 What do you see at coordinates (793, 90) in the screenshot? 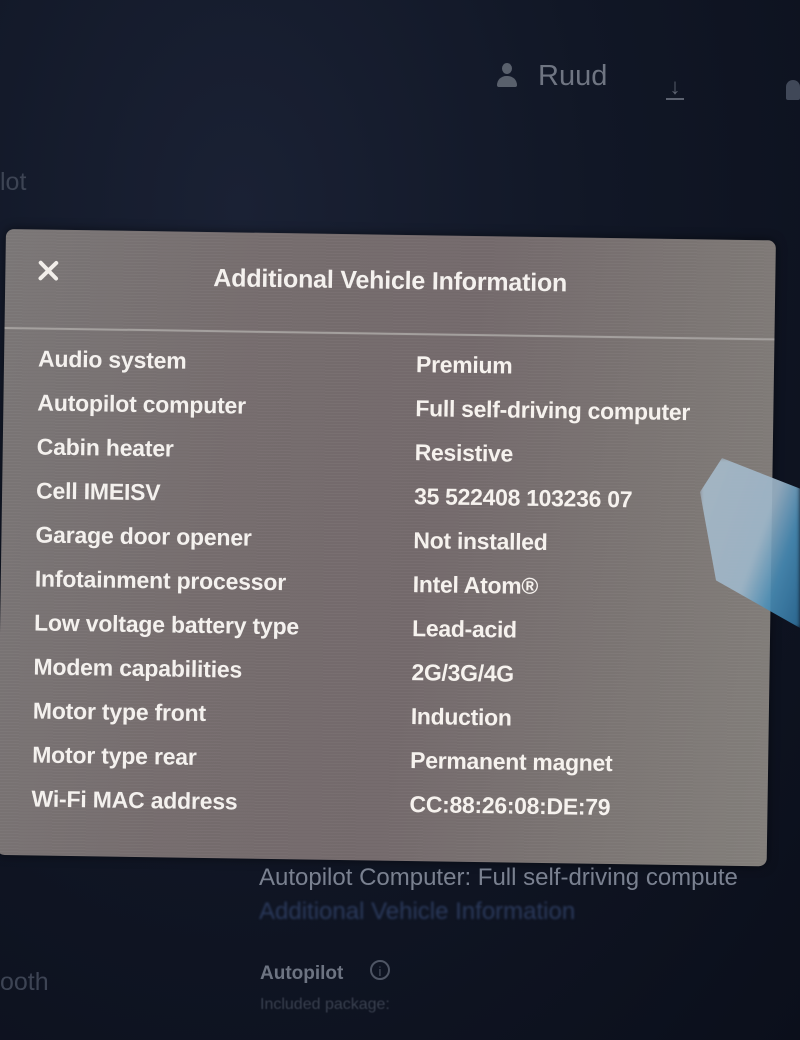
I see `bell-icon` at bounding box center [793, 90].